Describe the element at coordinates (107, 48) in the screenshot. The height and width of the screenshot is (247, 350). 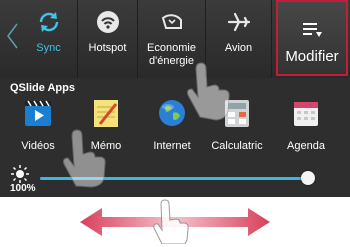
I see `hotspot-label: Hotspot` at that location.